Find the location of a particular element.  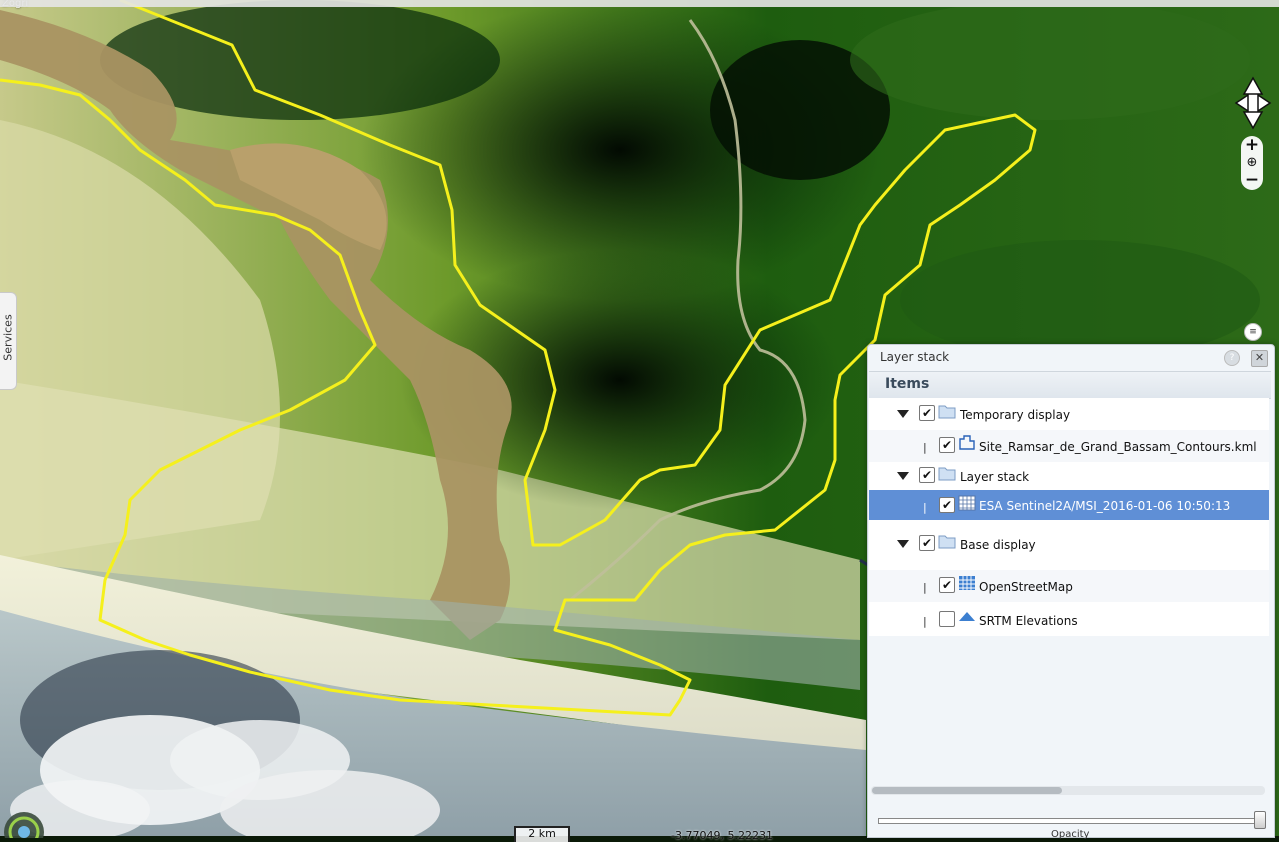

opacity-label: Opacity is located at coordinates (1070, 834).